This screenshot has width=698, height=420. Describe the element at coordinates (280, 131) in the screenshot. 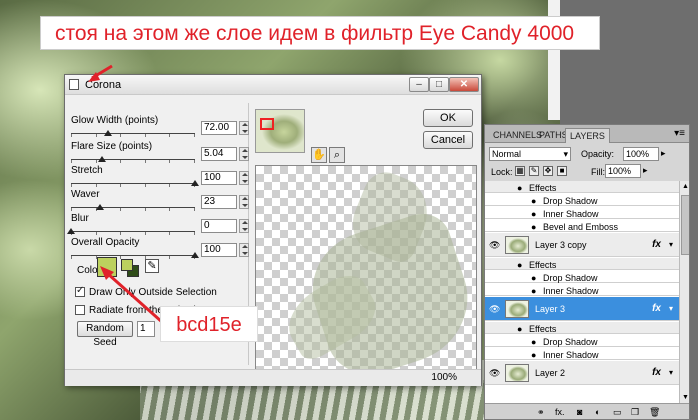

I see `navigator-preview` at that location.